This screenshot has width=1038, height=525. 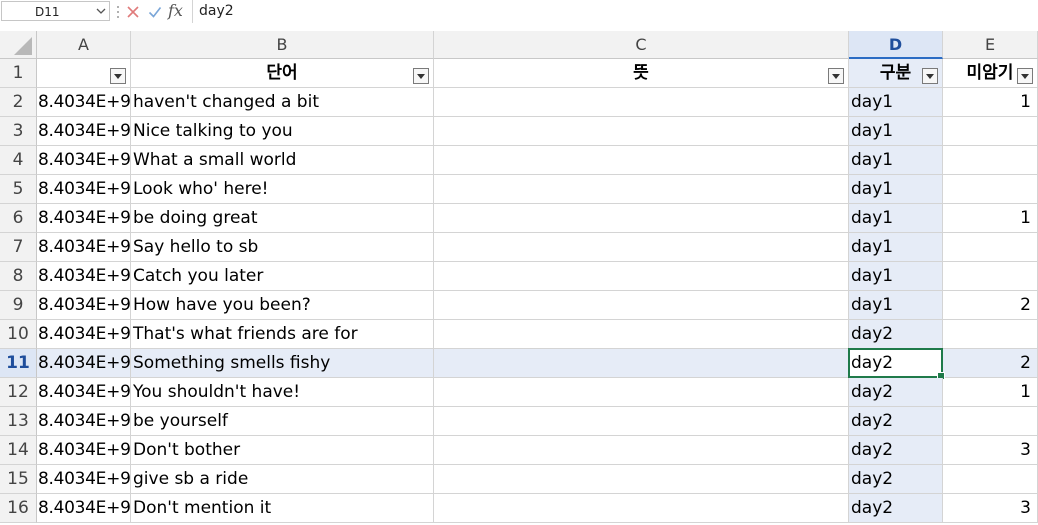 What do you see at coordinates (641, 160) in the screenshot?
I see `cell-c4` at bounding box center [641, 160].